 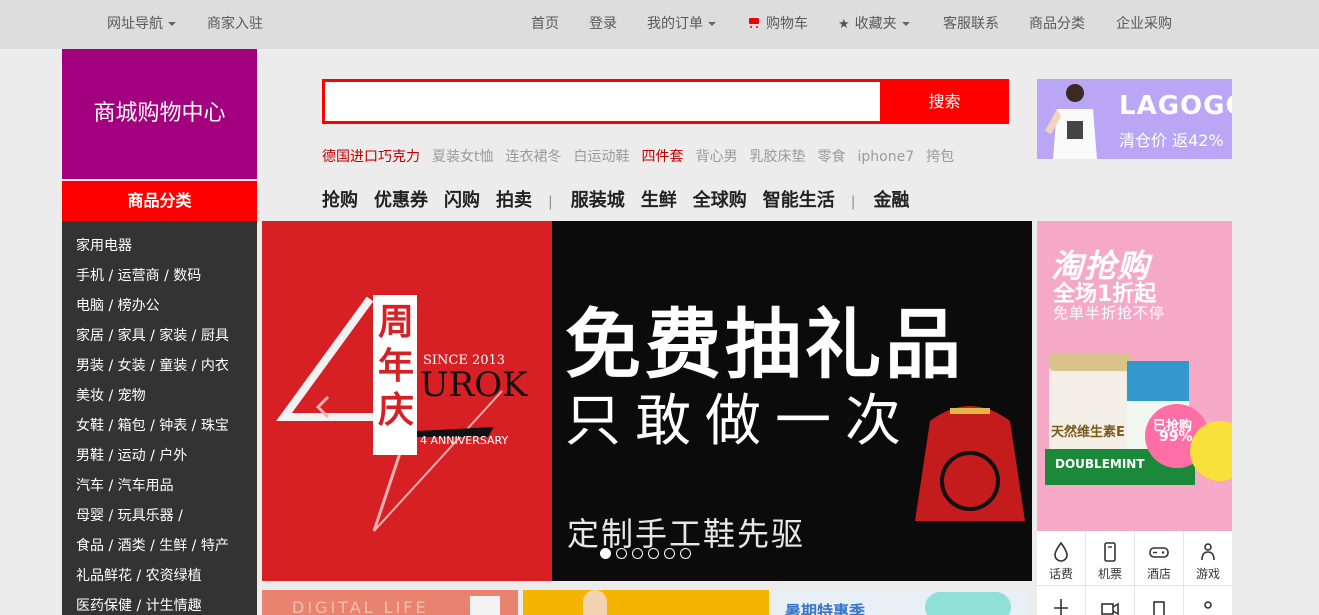 What do you see at coordinates (1060, 574) in the screenshot?
I see `service-label: 话费` at bounding box center [1060, 574].